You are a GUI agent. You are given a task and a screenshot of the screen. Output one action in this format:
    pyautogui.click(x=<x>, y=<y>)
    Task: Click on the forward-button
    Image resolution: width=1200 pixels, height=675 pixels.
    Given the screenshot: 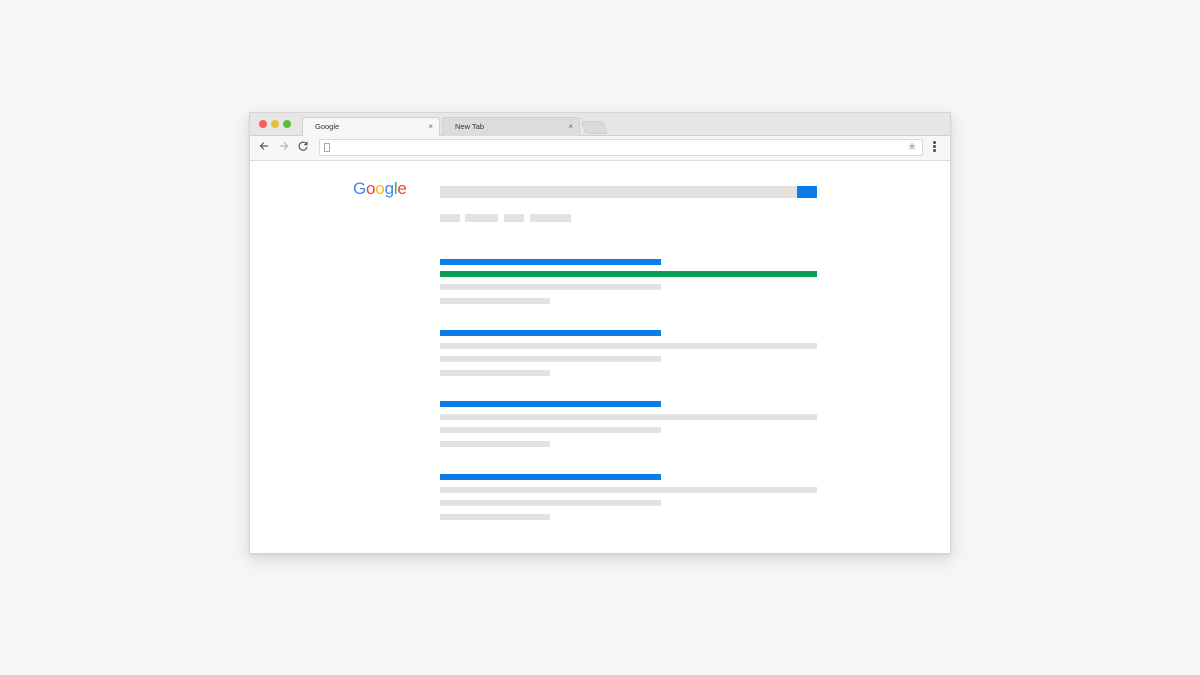 What is the action you would take?
    pyautogui.click(x=284, y=147)
    